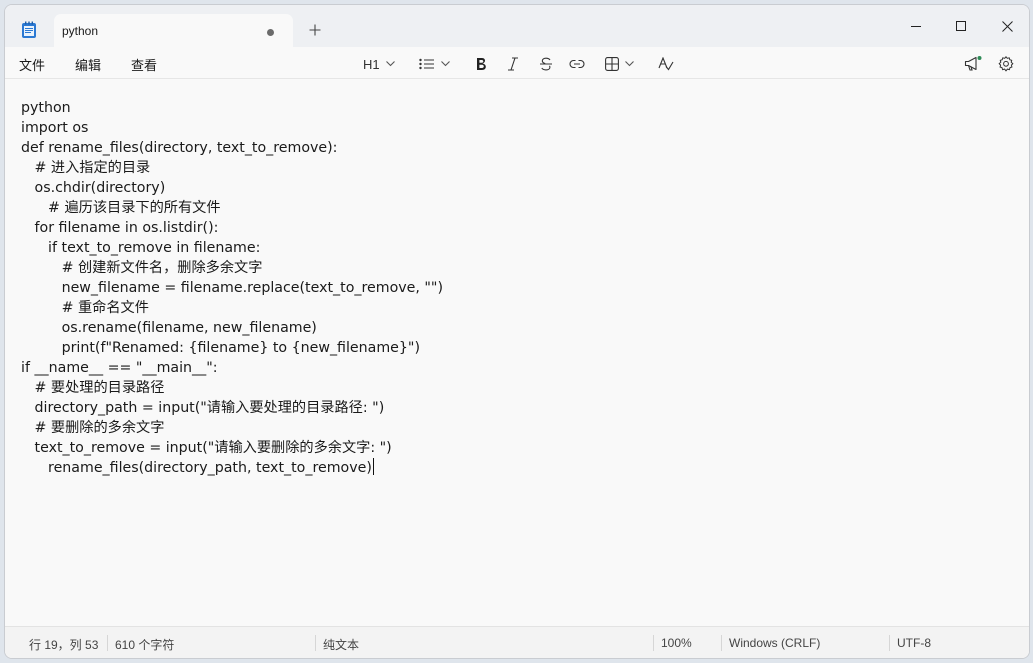  I want to click on text-line: # 重命名文件, so click(85, 308).